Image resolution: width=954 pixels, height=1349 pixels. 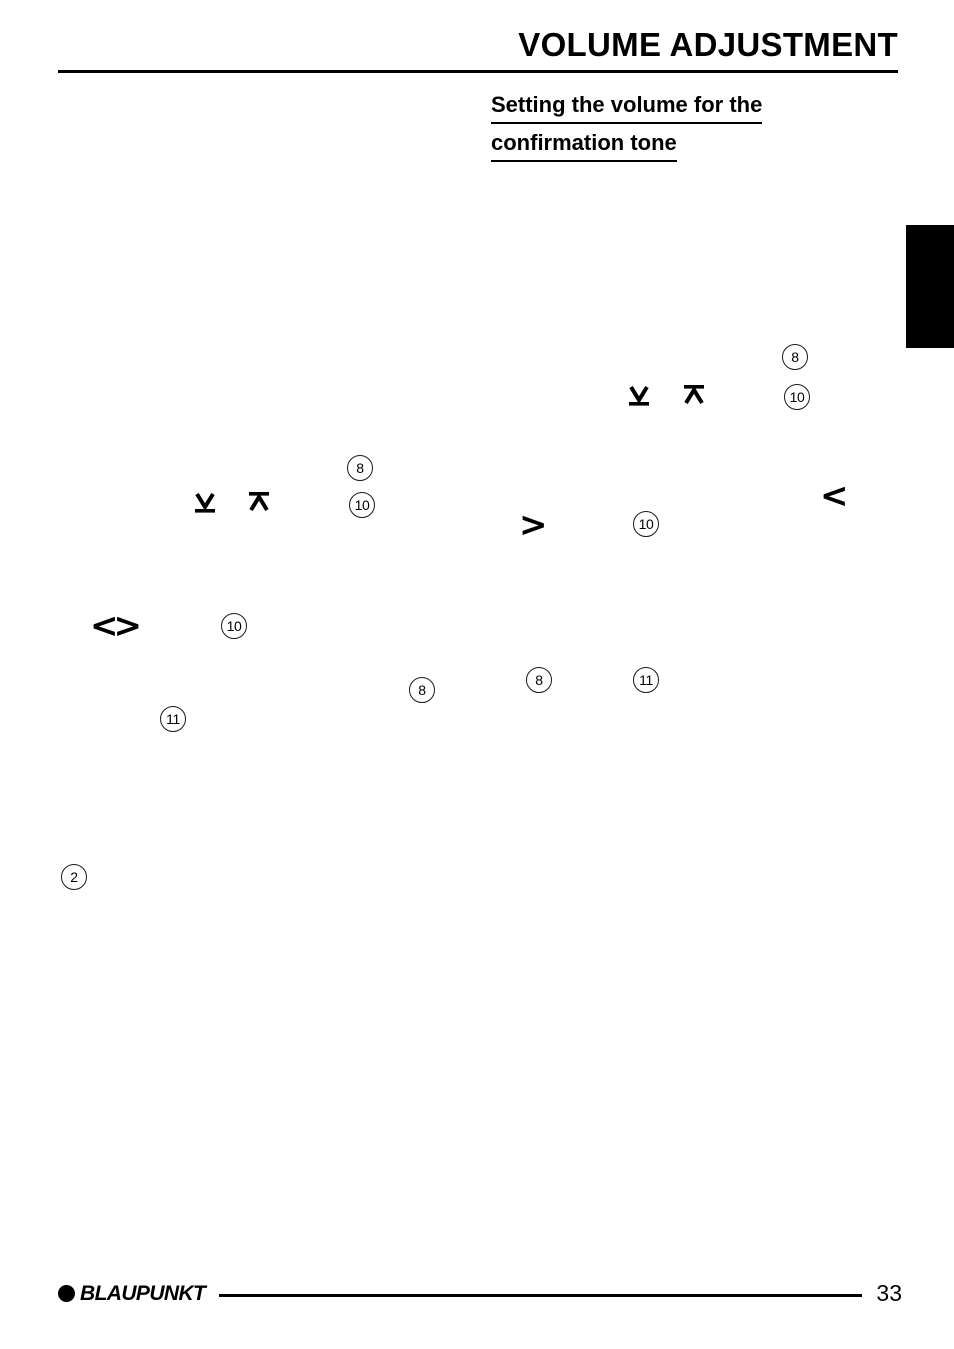 What do you see at coordinates (533, 525) in the screenshot?
I see `chevron-right-icon: >` at bounding box center [533, 525].